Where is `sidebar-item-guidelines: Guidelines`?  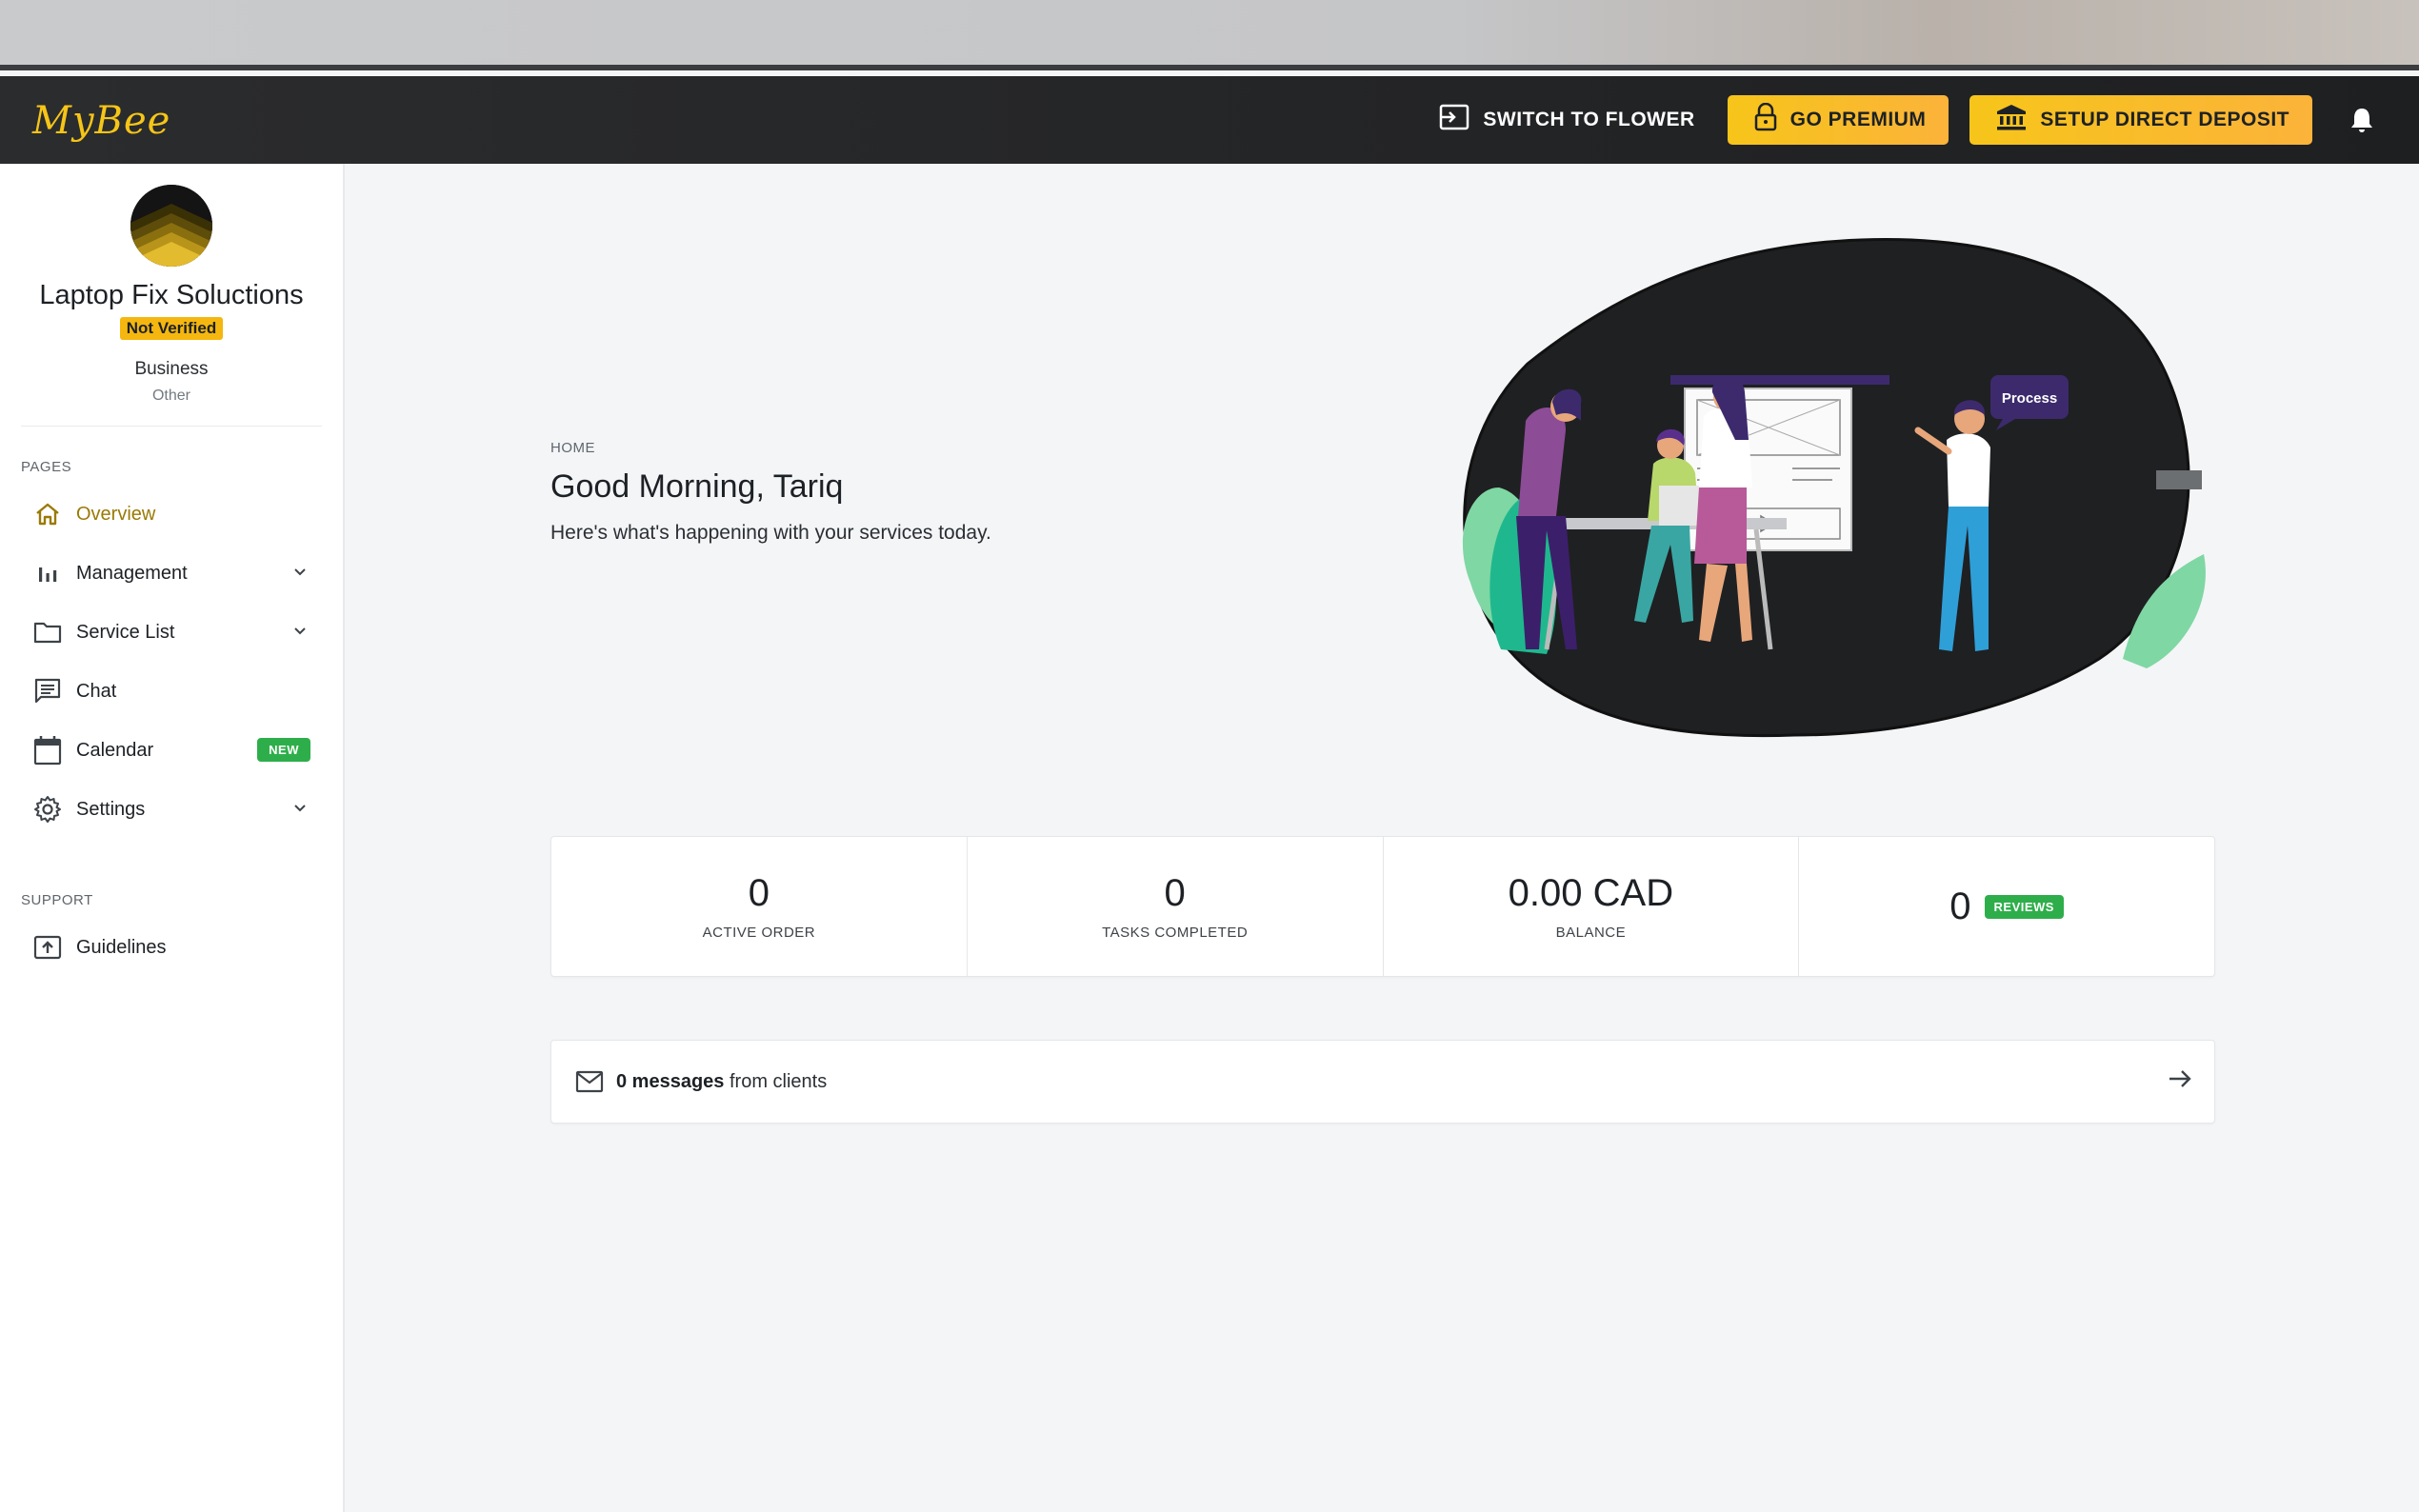
sidebar-item-guidelines: Guidelines is located at coordinates (171, 947).